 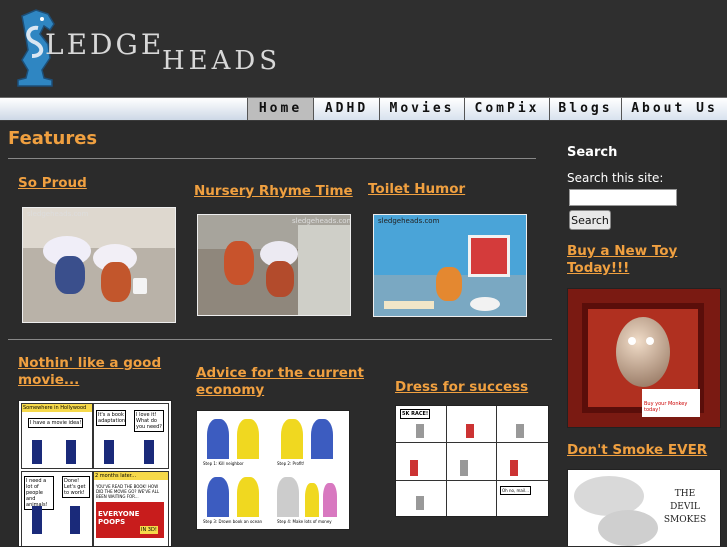 What do you see at coordinates (615, 178) in the screenshot?
I see `search-label: Search this site:` at bounding box center [615, 178].